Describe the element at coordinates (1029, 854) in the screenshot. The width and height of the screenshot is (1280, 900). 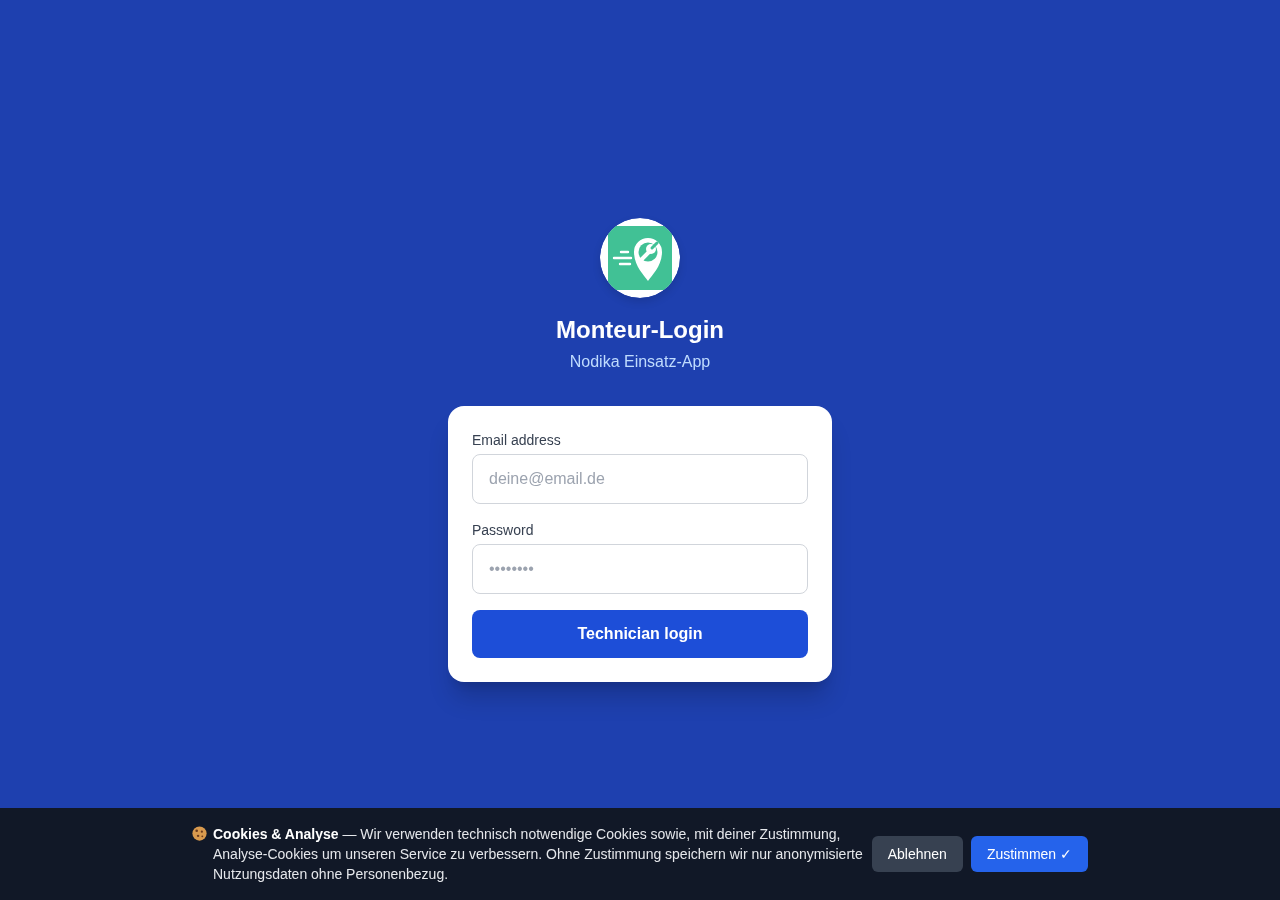
I see `accept-button: Zustimmen ✓` at that location.